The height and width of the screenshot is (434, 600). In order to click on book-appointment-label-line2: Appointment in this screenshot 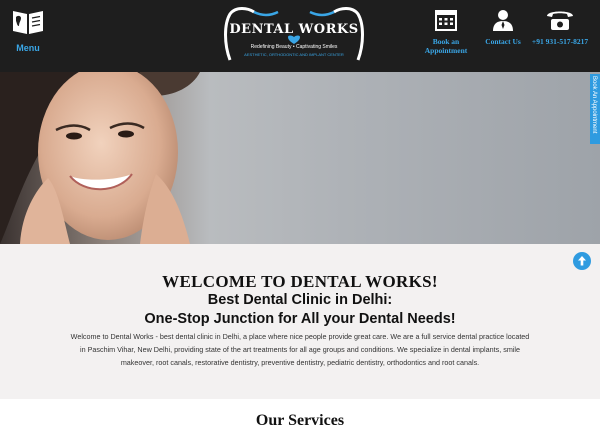, I will do `click(446, 50)`.